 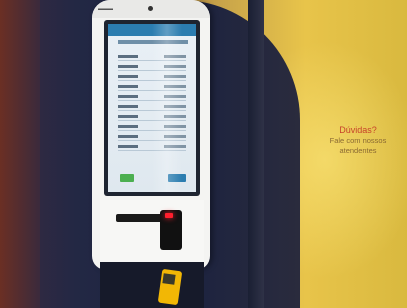 What do you see at coordinates (358, 130) in the screenshot?
I see `help-sign-title: Dúvidas?` at bounding box center [358, 130].